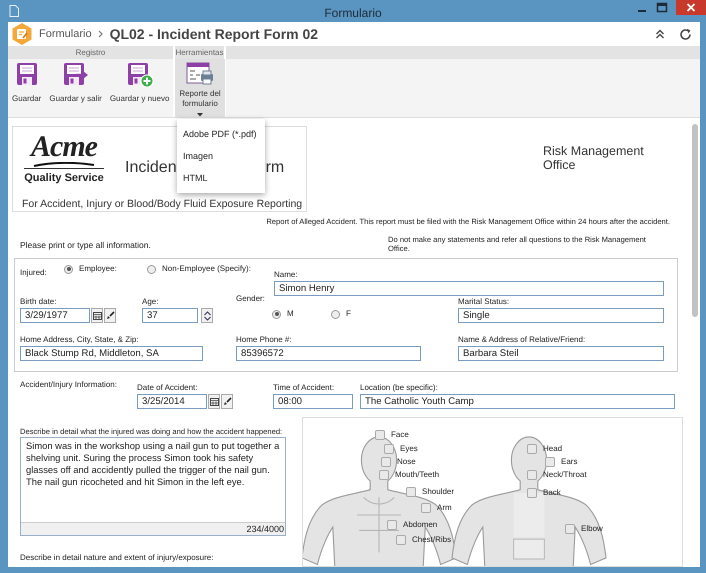 This screenshot has width=706, height=573. I want to click on maximize-button, so click(662, 8).